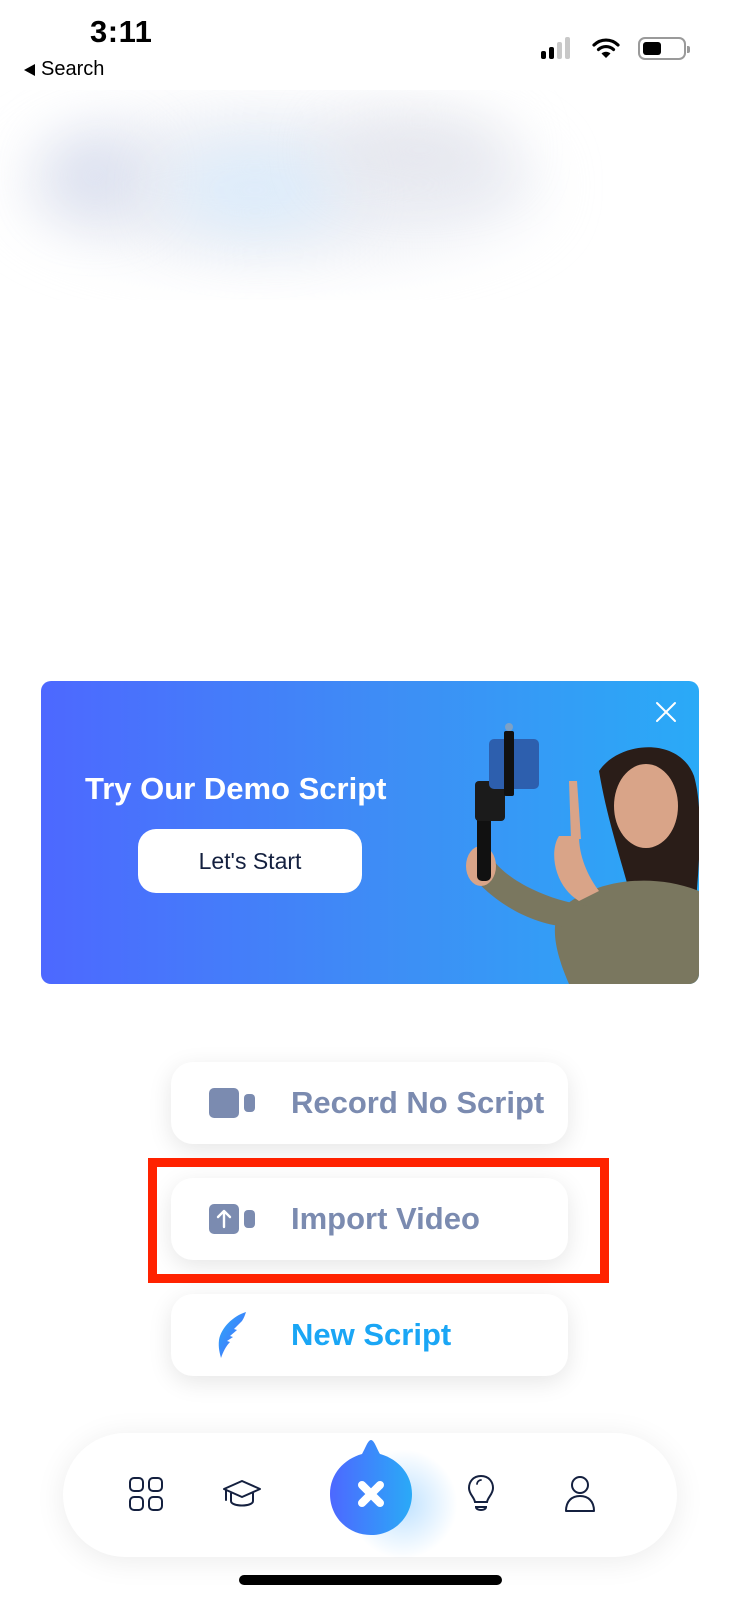  Describe the element at coordinates (370, 1580) in the screenshot. I see `home-indicator` at that location.